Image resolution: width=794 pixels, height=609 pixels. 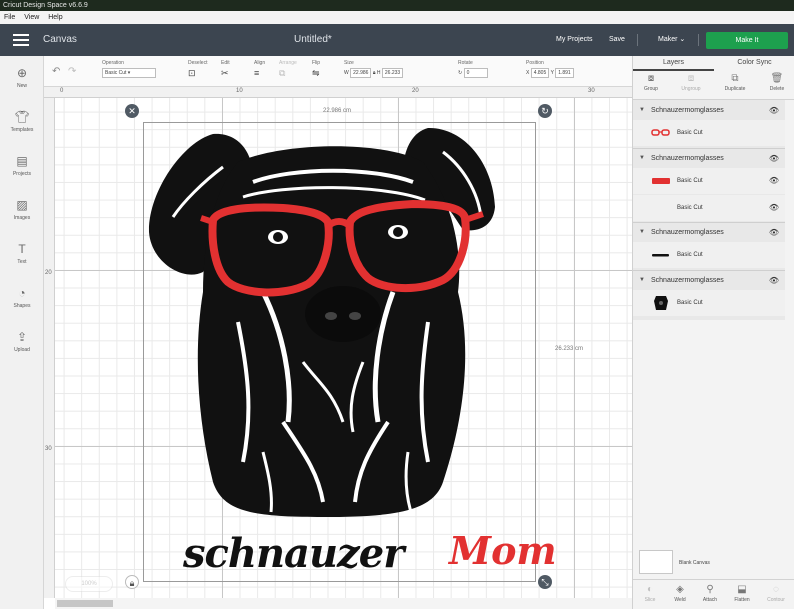 I want to click on machine-select: Maker ⌄, so click(x=671, y=40).